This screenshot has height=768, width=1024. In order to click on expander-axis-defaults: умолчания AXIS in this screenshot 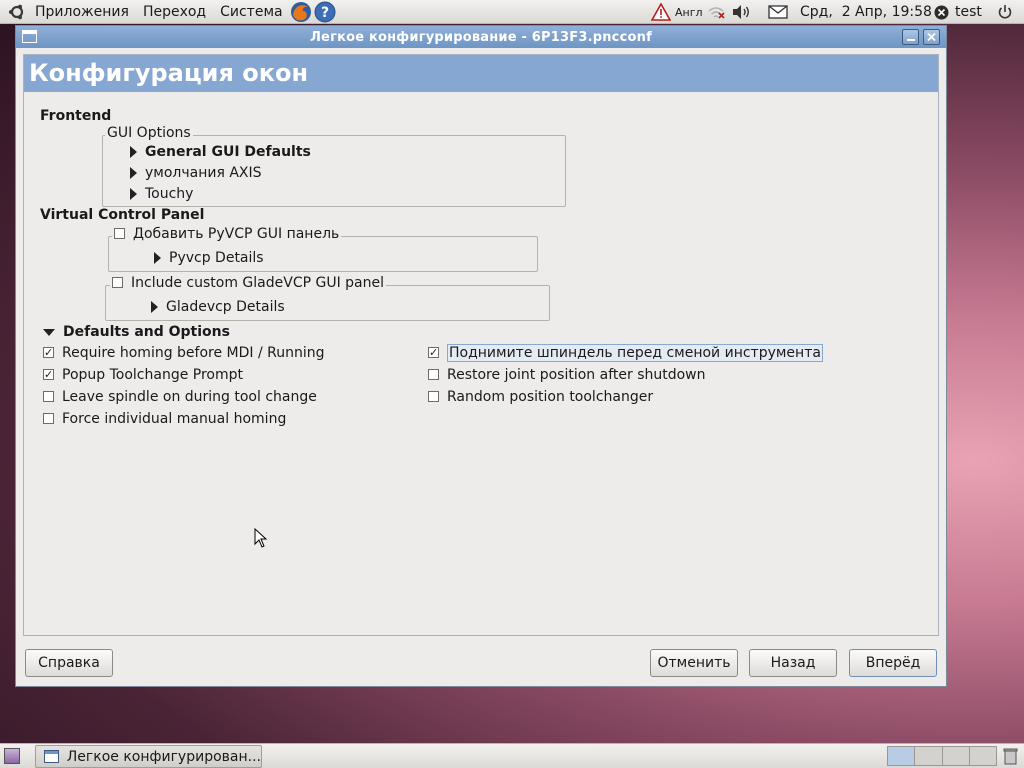, I will do `click(196, 173)`.